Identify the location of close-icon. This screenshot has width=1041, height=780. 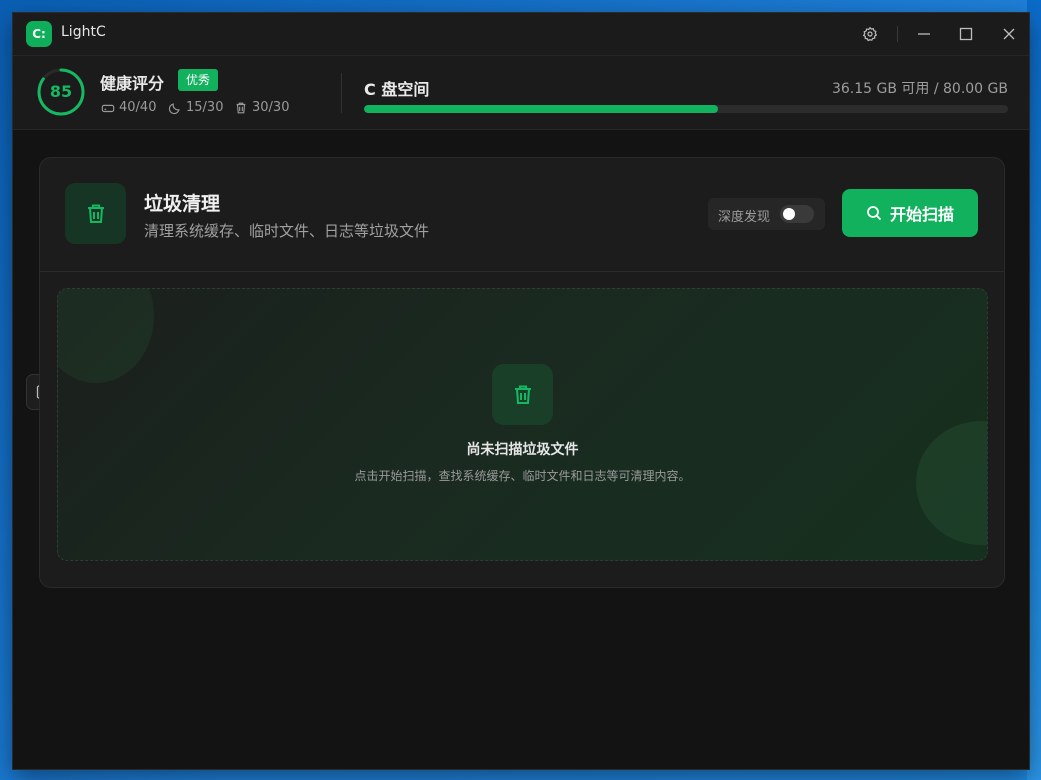
(1009, 34).